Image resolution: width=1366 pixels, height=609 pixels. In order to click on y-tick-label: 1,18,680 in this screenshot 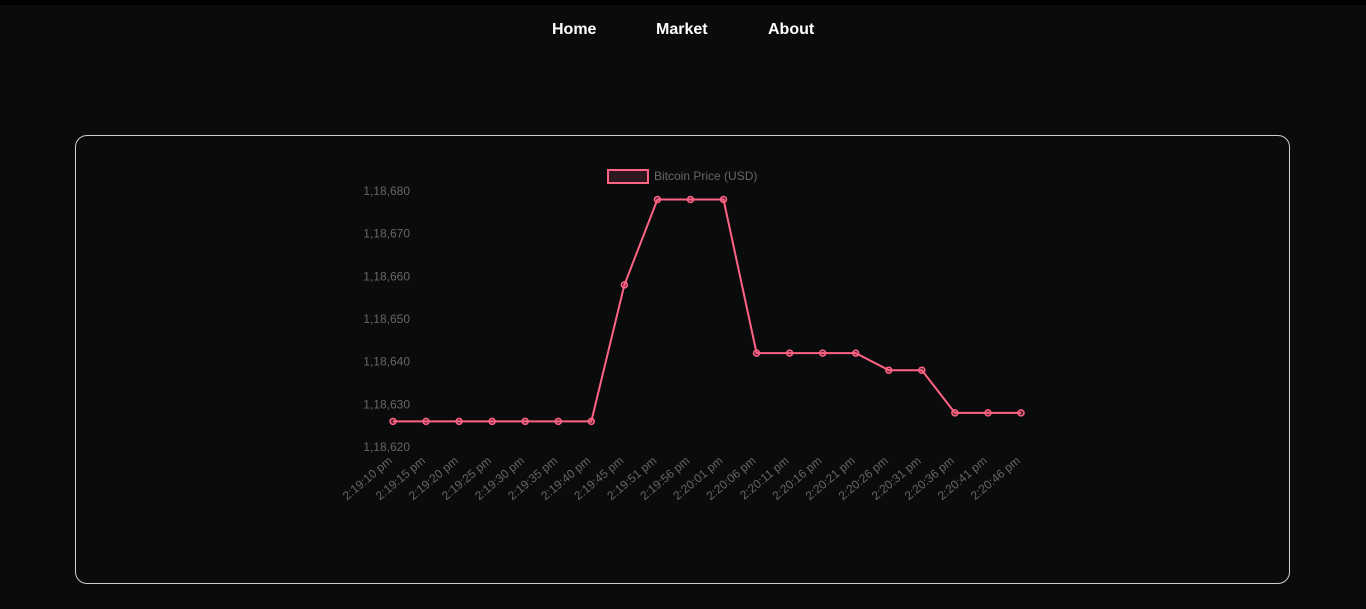, I will do `click(386, 191)`.